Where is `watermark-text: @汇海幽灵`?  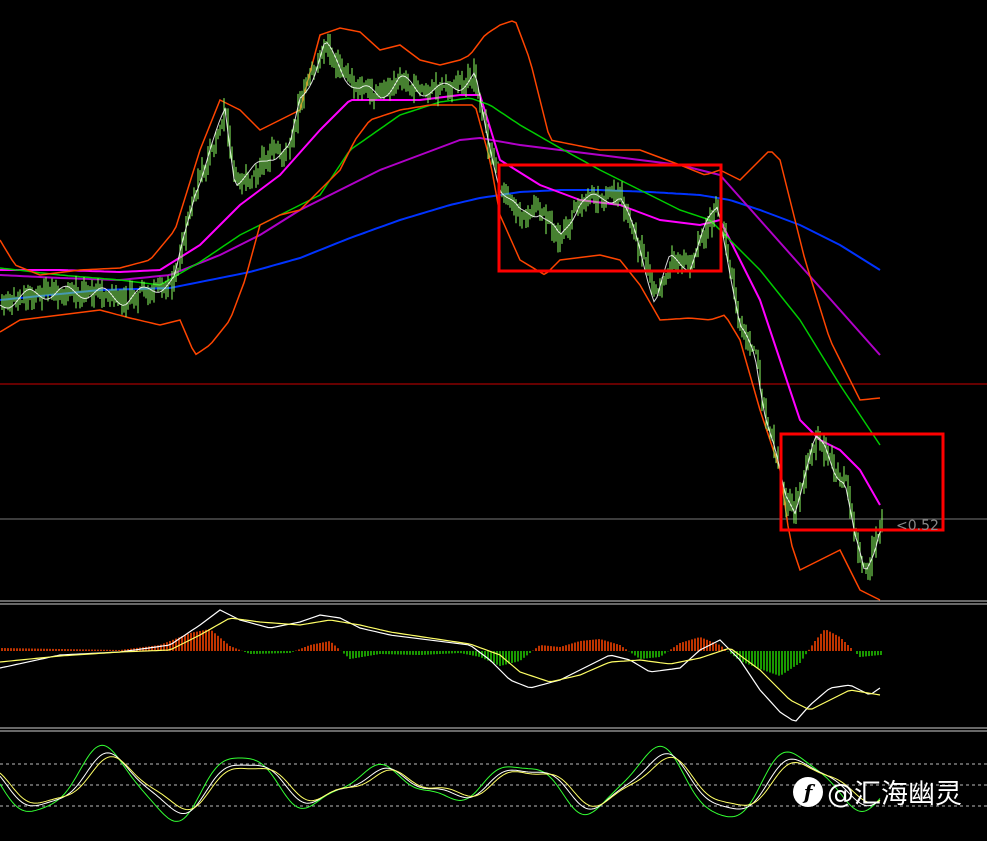 watermark-text: @汇海幽灵 is located at coordinates (894, 794).